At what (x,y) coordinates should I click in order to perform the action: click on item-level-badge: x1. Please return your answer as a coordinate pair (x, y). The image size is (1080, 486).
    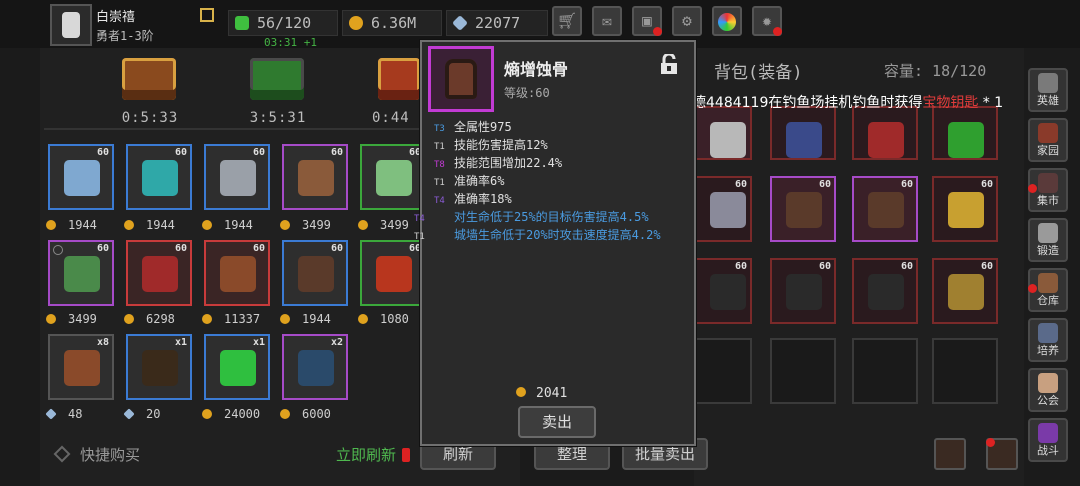
    Looking at the image, I should click on (180, 342).